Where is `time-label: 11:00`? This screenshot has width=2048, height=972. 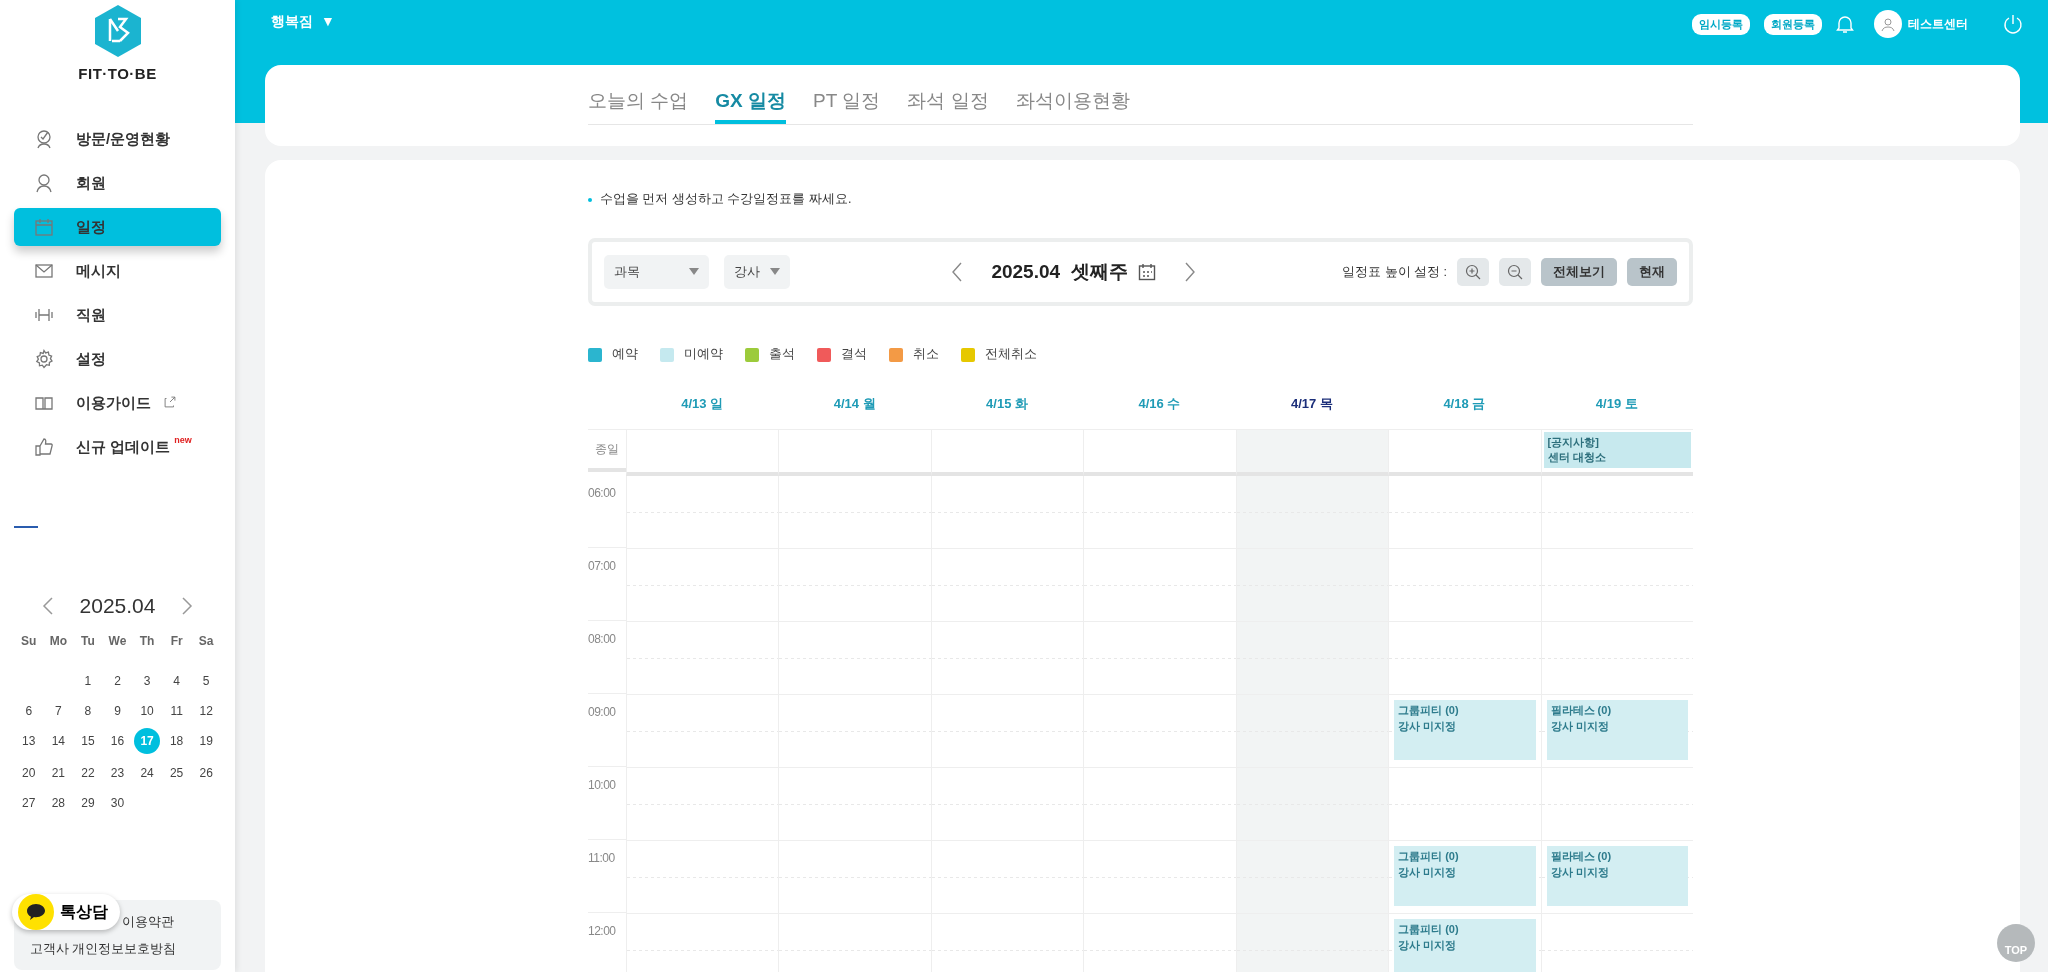 time-label: 11:00 is located at coordinates (602, 857).